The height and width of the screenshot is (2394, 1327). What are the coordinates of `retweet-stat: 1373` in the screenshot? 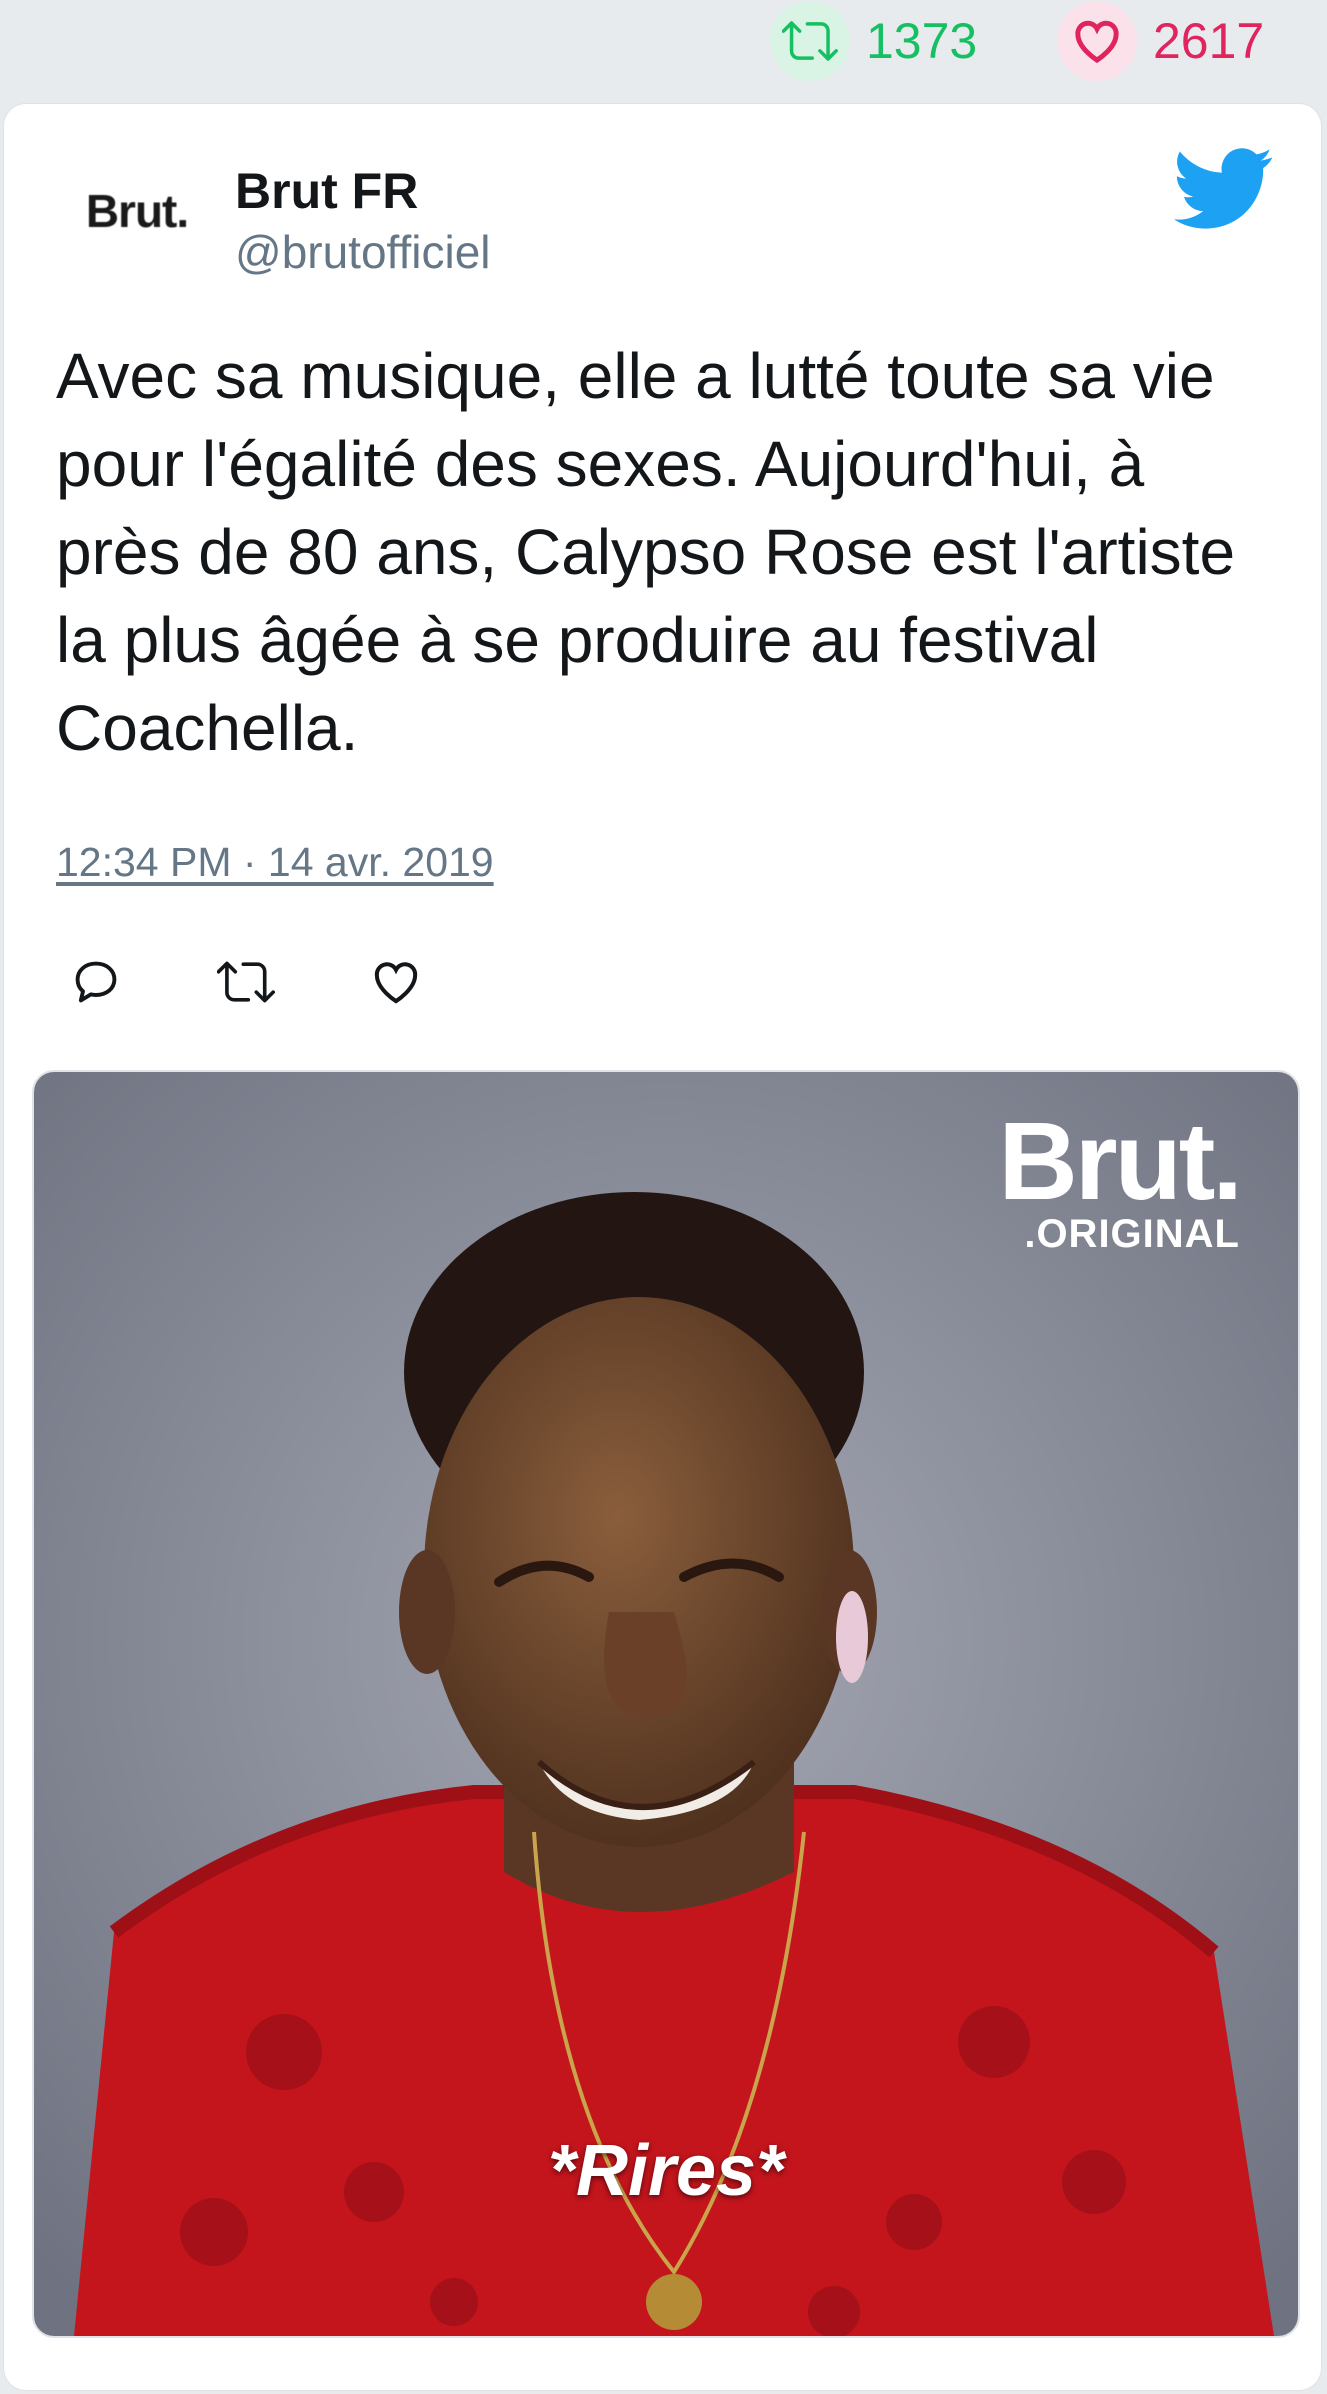 It's located at (873, 41).